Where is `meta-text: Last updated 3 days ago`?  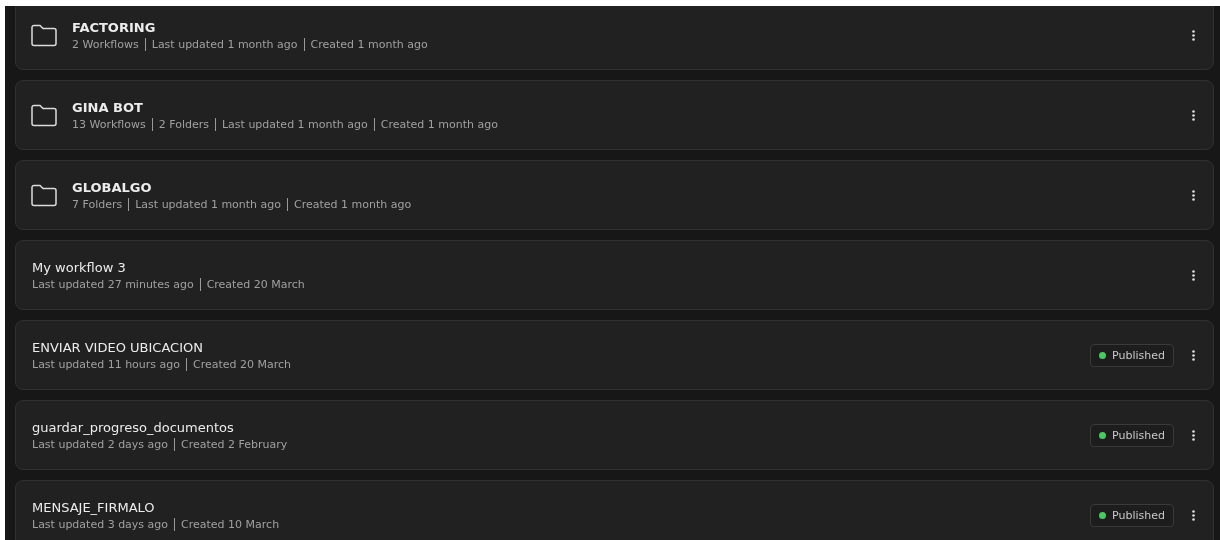 meta-text: Last updated 3 days ago is located at coordinates (100, 524).